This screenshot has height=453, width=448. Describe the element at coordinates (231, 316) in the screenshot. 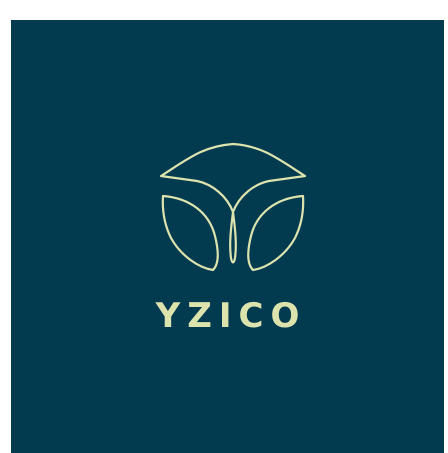

I see `brand-wordmark: YZICO` at that location.